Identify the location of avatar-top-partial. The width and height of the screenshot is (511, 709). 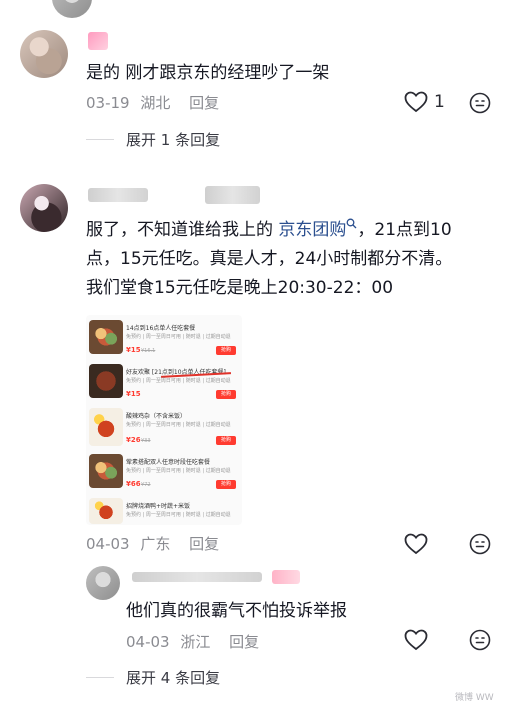
(72, 9).